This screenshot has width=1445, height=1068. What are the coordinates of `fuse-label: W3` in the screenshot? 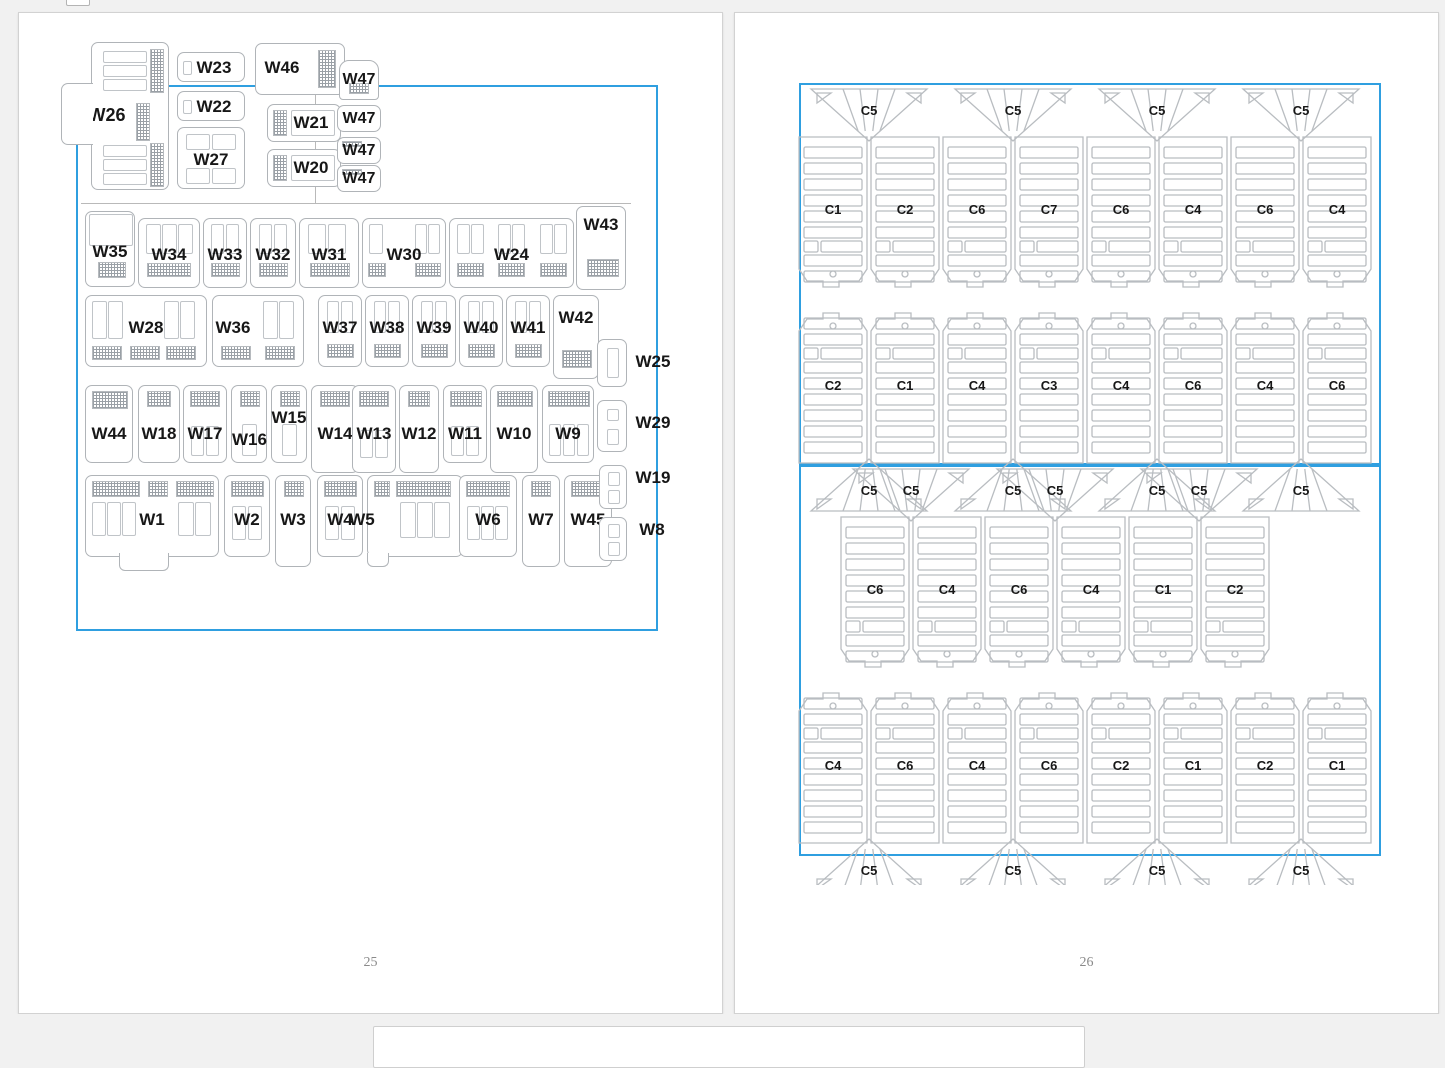 It's located at (293, 519).